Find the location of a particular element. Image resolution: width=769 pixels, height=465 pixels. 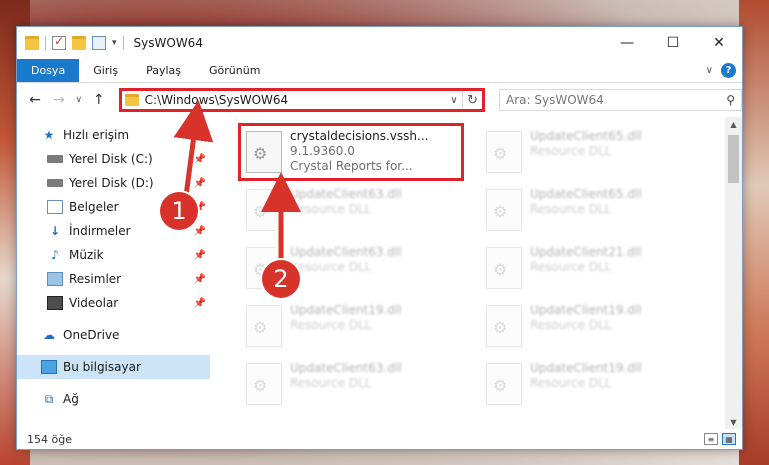

background-right is located at coordinates (754, 232).